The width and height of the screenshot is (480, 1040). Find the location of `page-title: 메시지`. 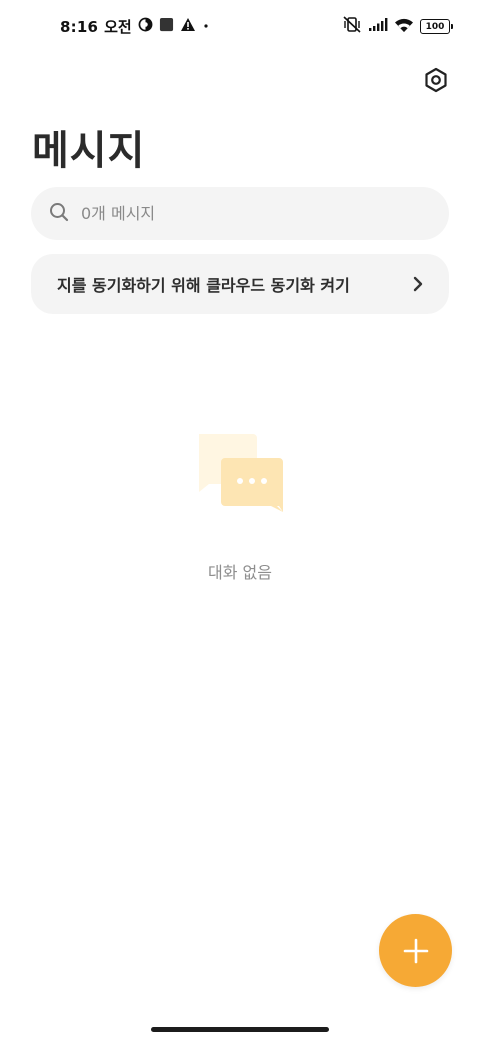

page-title: 메시지 is located at coordinates (89, 151).